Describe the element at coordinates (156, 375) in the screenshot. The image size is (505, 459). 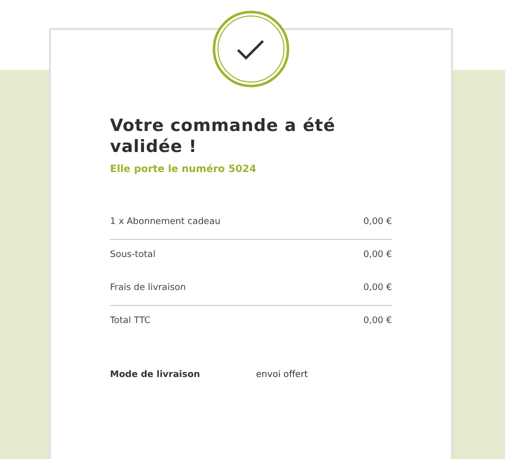
I see `delivery-label: Mode de livraison` at that location.